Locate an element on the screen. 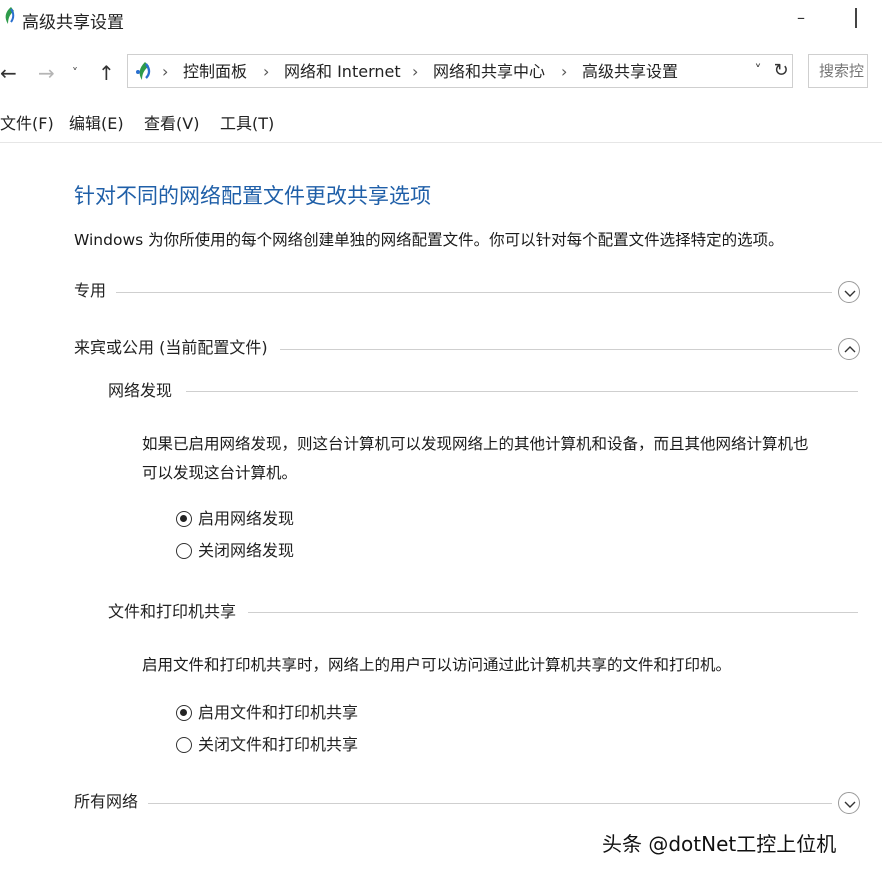  section-private-label: 专用 is located at coordinates (90, 290).